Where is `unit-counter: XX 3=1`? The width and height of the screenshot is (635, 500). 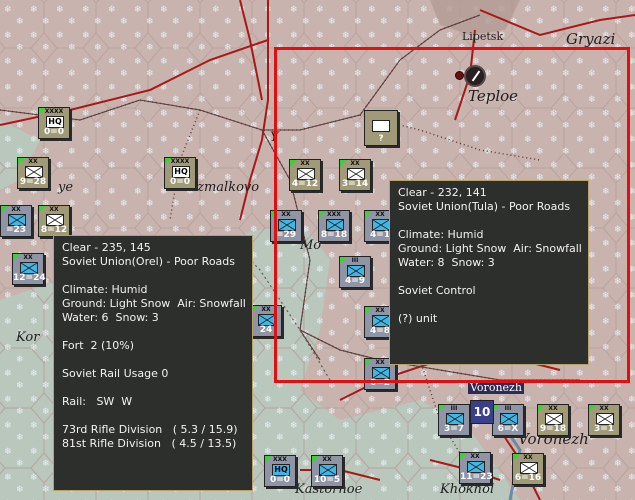 unit-counter: XX 3=1 is located at coordinates (604, 420).